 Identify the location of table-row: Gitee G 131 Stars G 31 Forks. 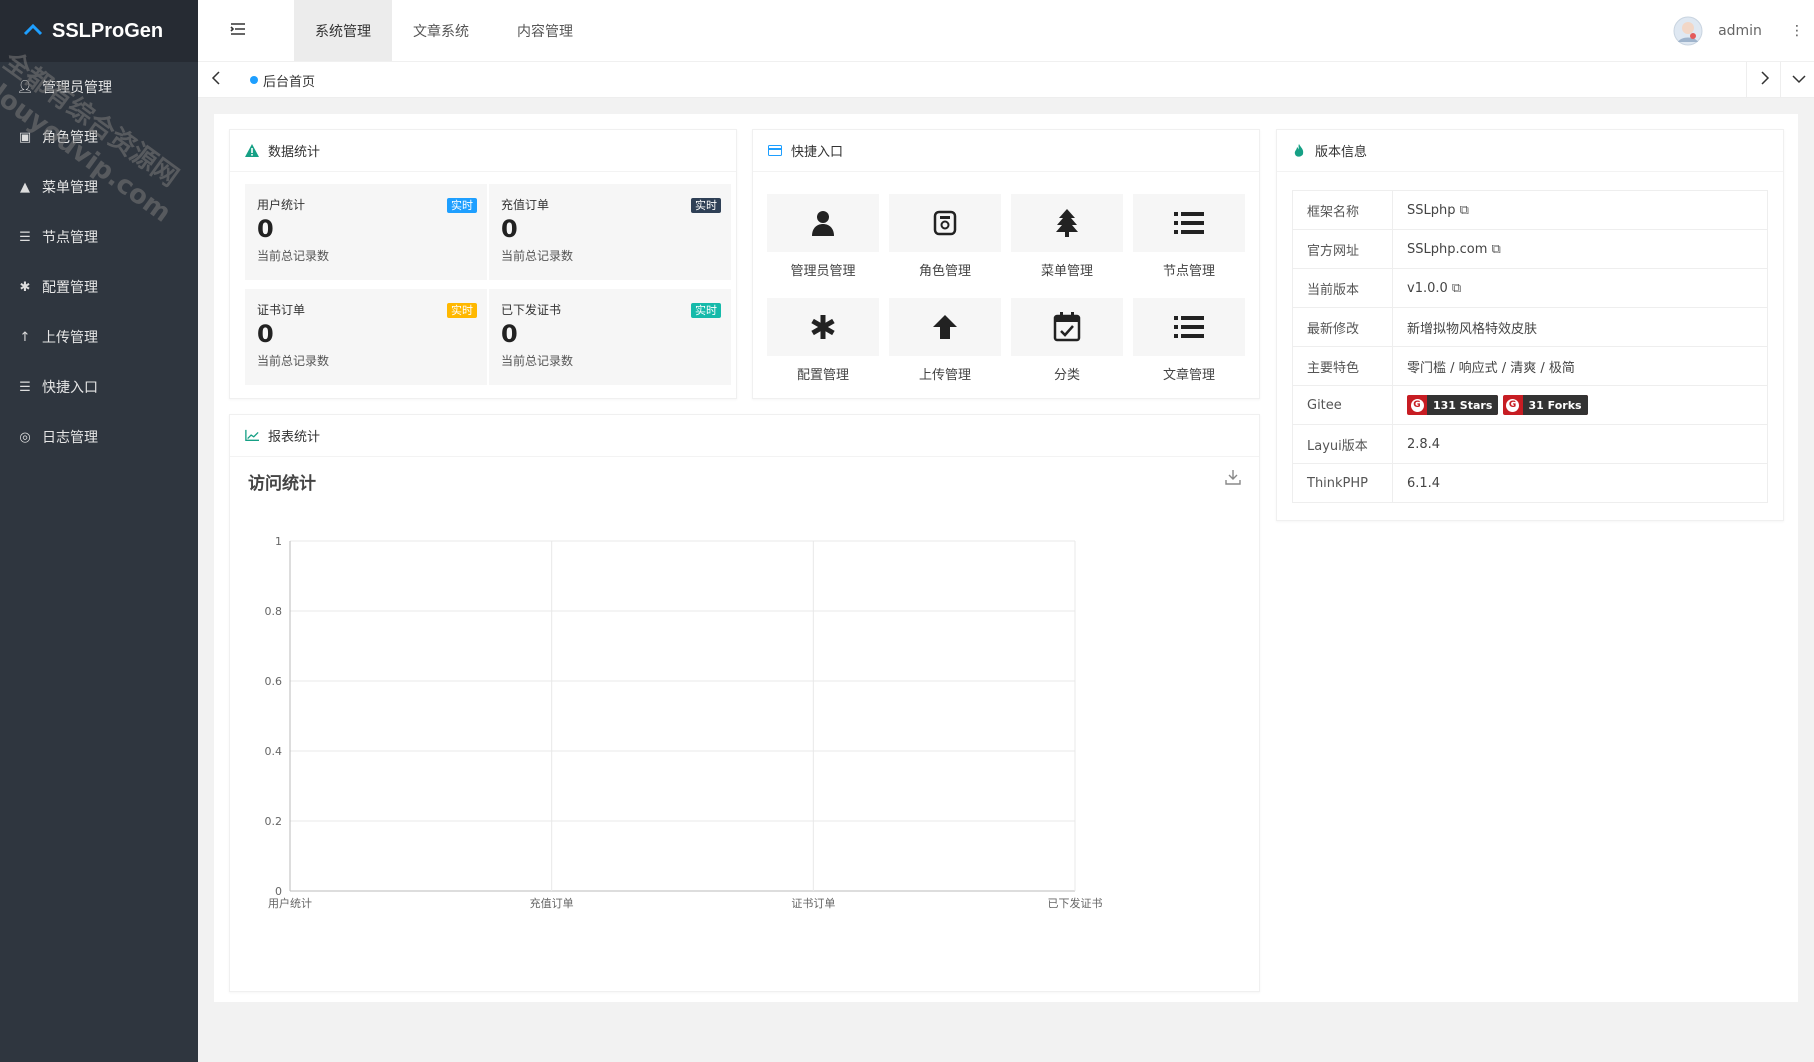
(1530, 405).